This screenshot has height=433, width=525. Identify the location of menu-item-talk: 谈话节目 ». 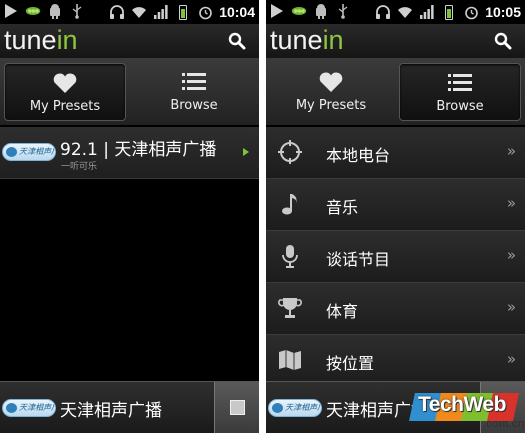
(395, 257).